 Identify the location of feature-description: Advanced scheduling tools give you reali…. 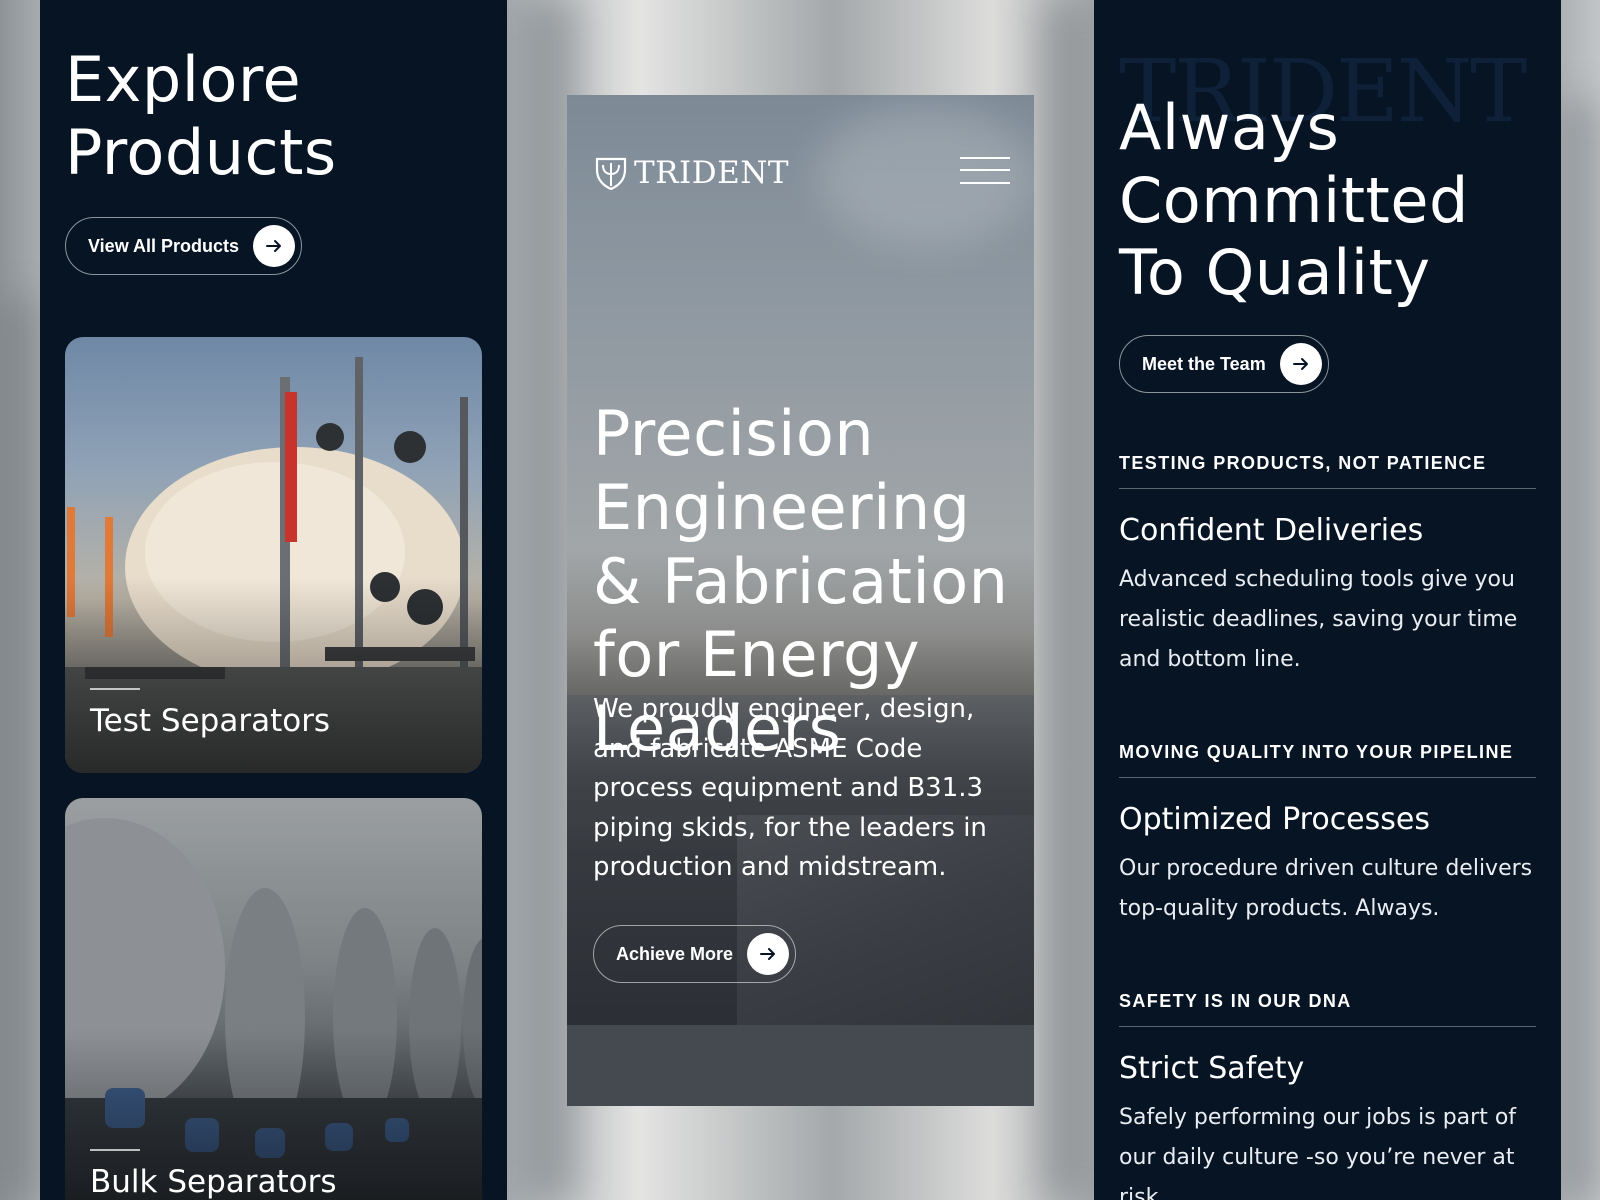
(1318, 620).